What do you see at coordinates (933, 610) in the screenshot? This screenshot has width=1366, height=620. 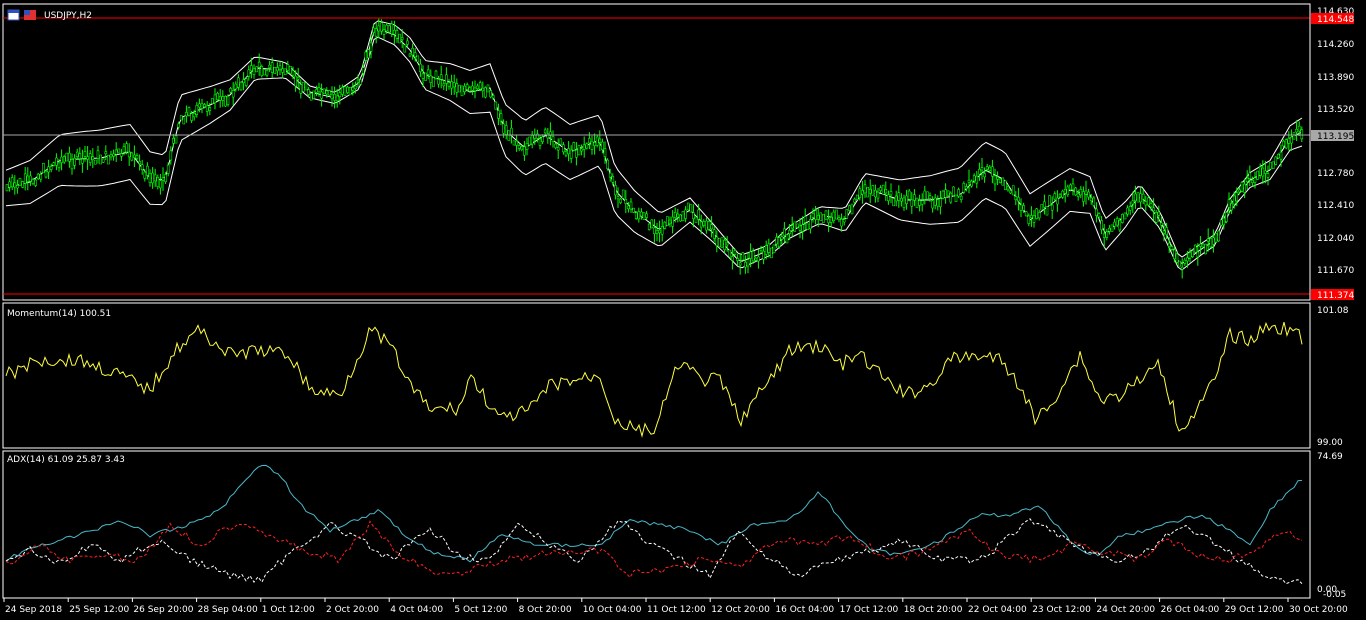 I see `time-tick-label: 18 Oct 20:00` at bounding box center [933, 610].